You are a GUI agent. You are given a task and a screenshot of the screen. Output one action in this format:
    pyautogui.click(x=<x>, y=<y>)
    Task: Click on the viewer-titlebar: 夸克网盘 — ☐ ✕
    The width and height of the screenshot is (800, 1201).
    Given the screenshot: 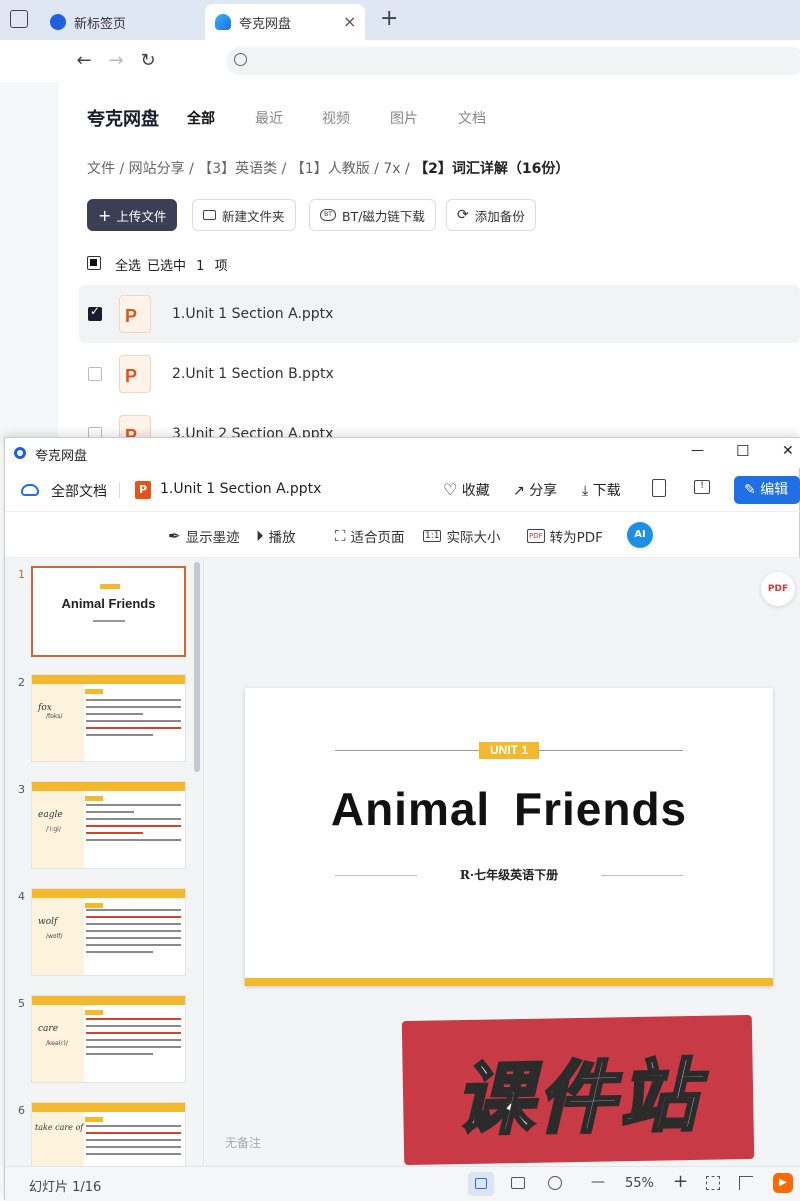 What is the action you would take?
    pyautogui.click(x=402, y=453)
    